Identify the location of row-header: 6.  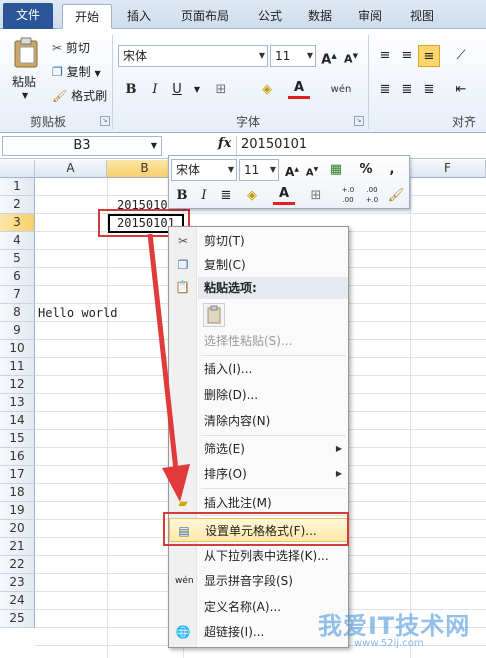
(17, 277).